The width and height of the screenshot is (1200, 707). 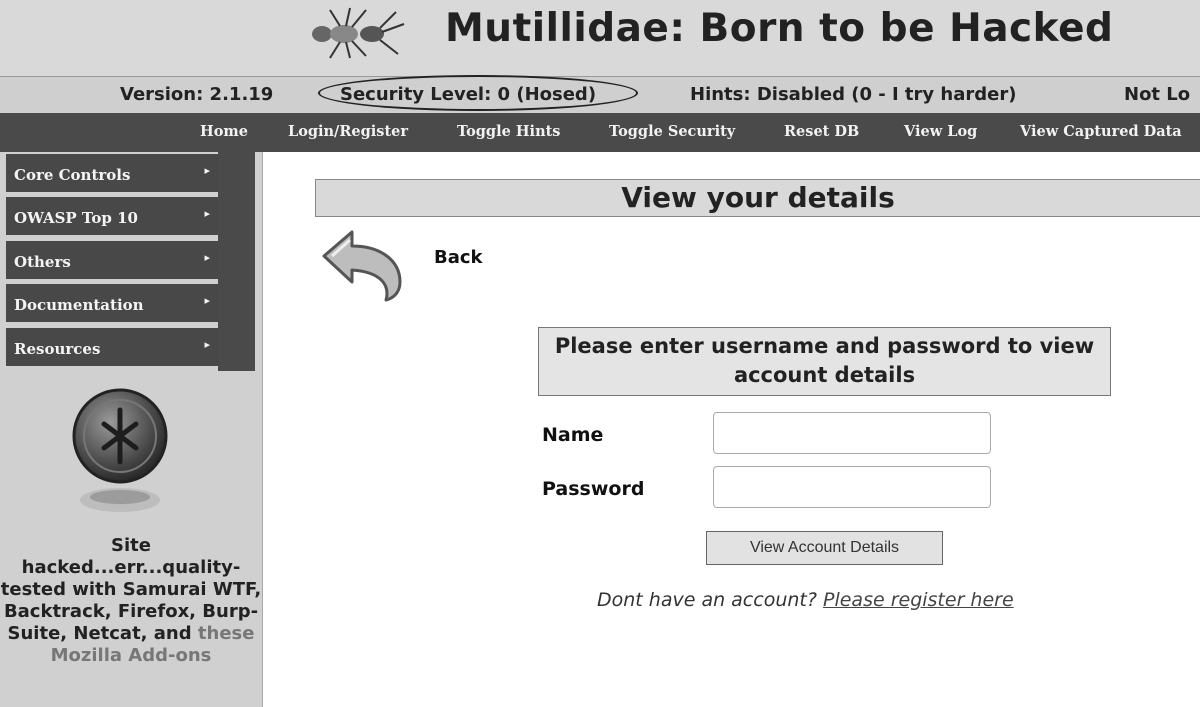 I want to click on register-link: Please register here, so click(x=918, y=600).